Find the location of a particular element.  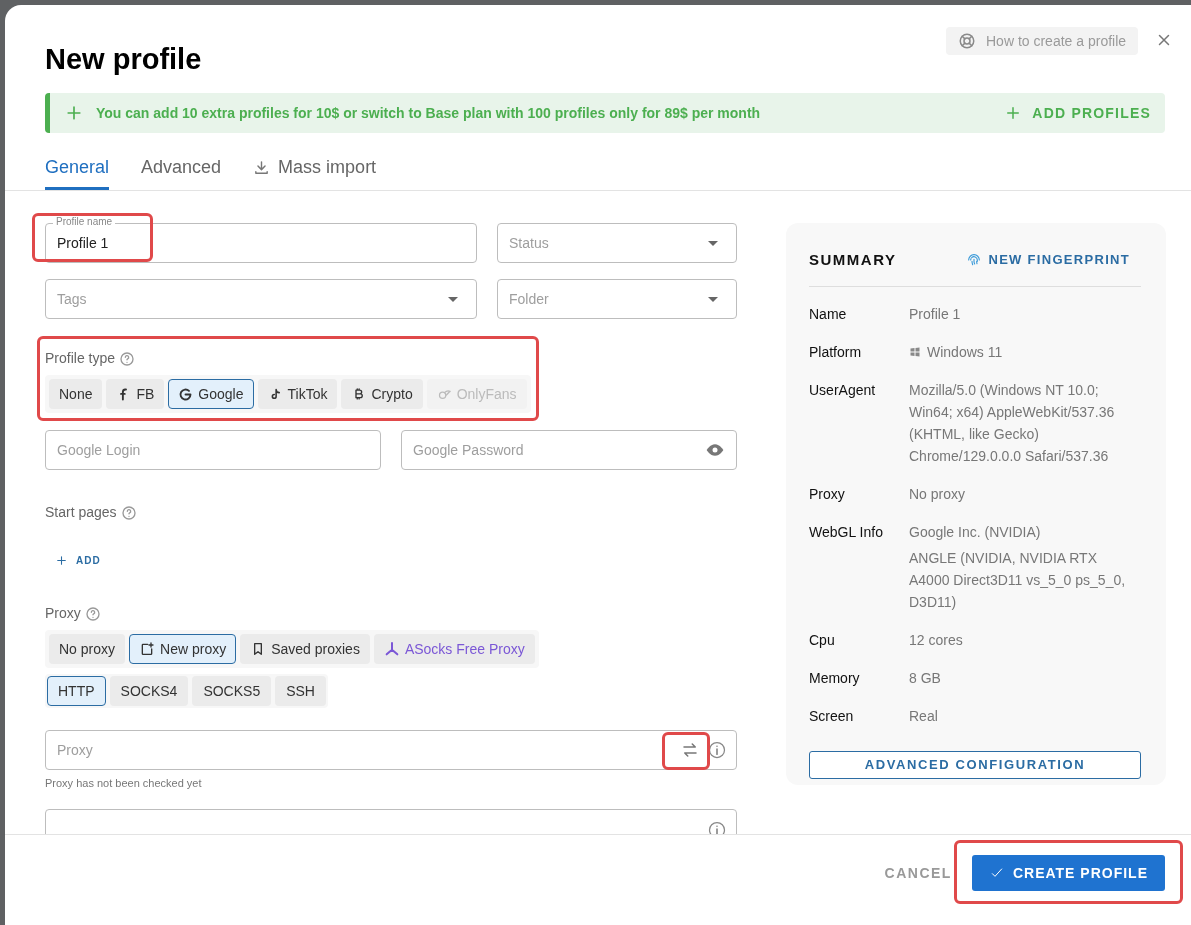

g-letter-icon is located at coordinates (186, 394).